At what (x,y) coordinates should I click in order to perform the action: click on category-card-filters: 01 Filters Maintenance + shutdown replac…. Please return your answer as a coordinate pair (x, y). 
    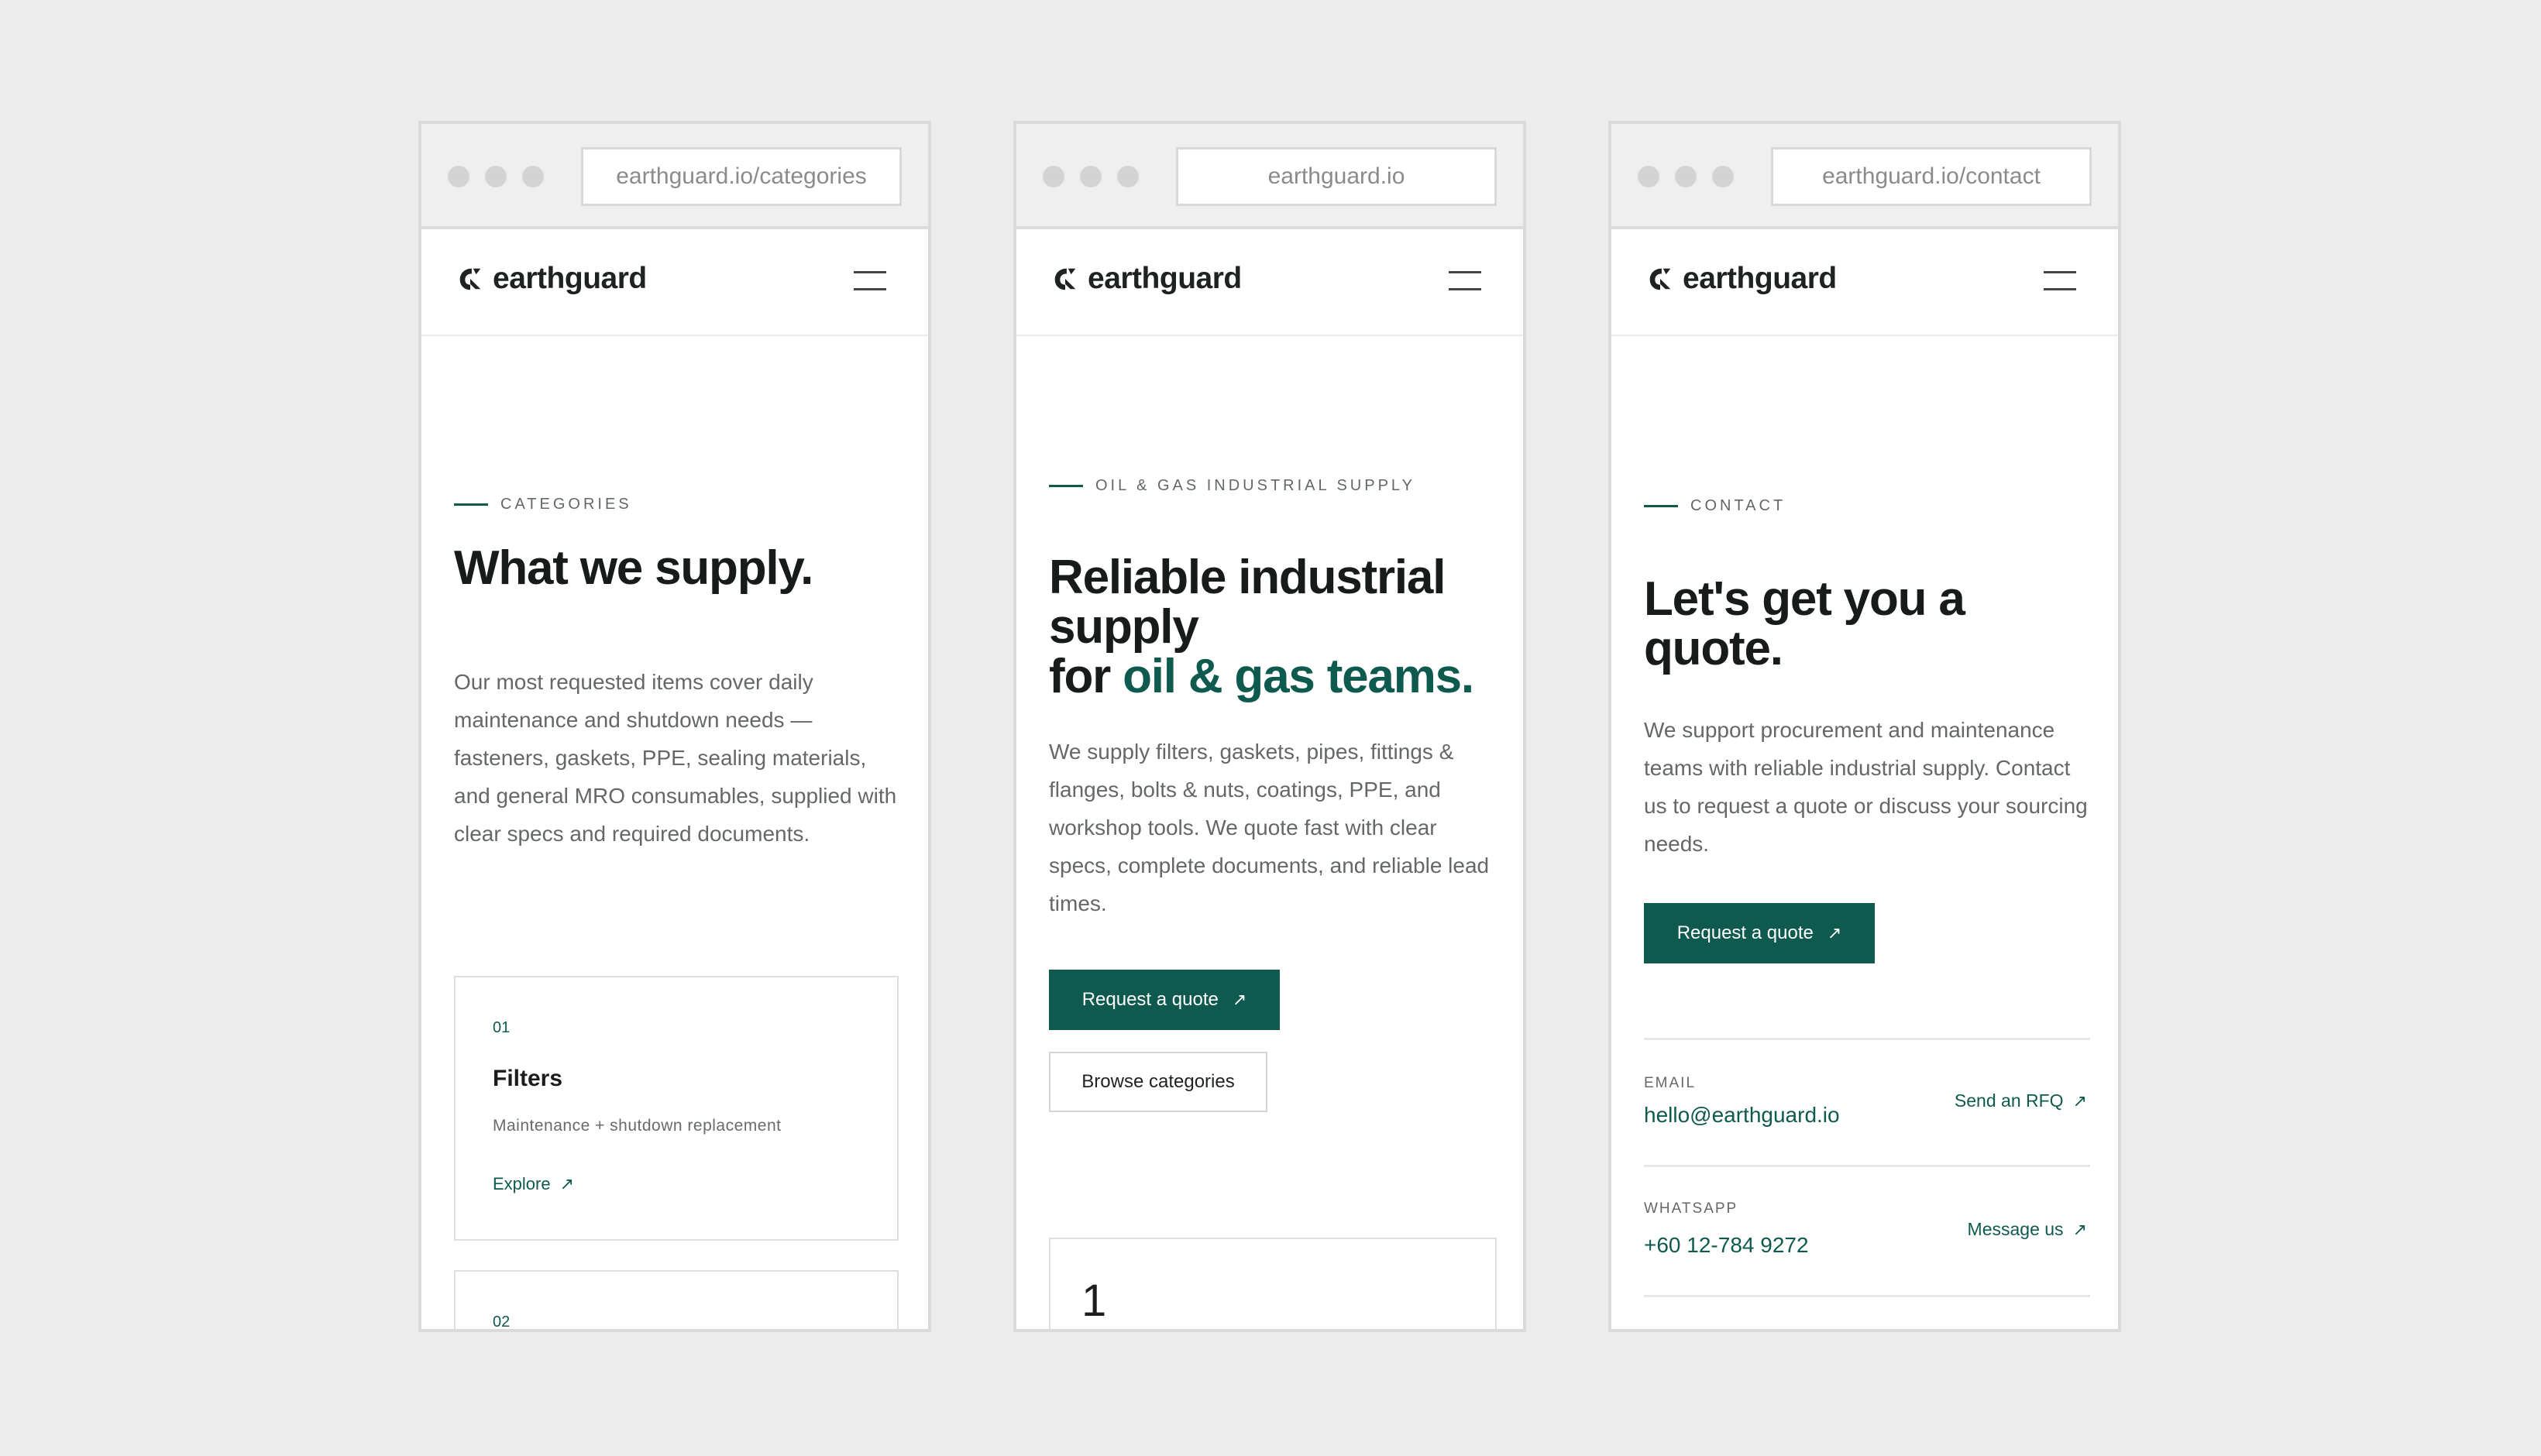
    Looking at the image, I should click on (676, 1108).